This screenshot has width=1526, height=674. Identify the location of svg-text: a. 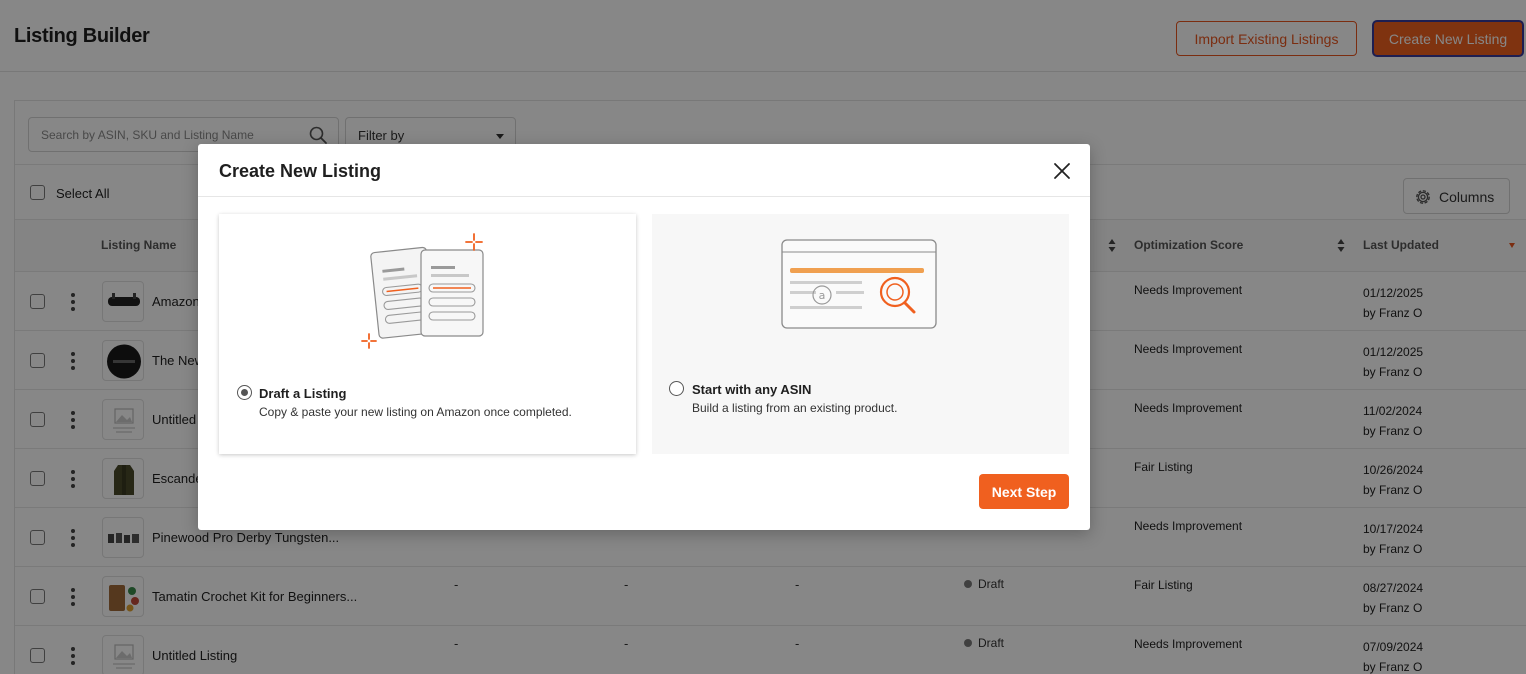
(822, 295).